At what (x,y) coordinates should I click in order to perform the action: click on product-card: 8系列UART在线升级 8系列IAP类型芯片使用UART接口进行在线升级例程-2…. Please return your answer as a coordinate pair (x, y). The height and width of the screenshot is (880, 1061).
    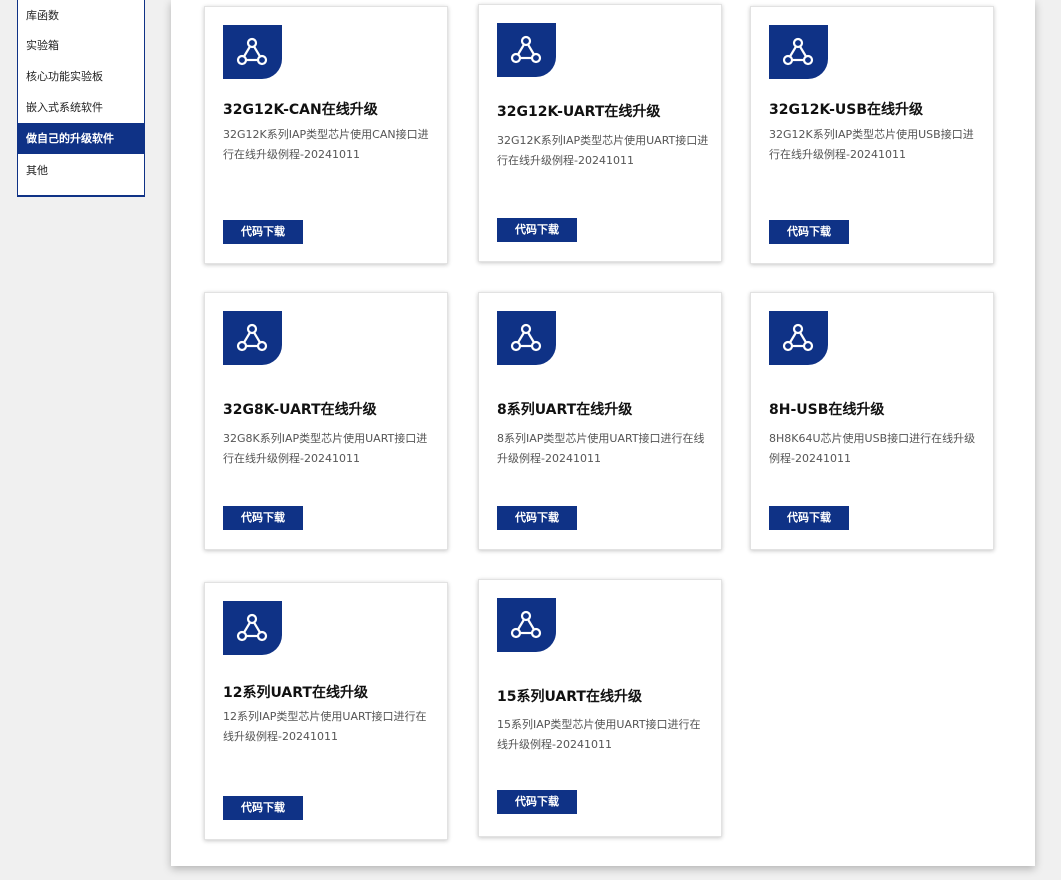
    Looking at the image, I should click on (600, 421).